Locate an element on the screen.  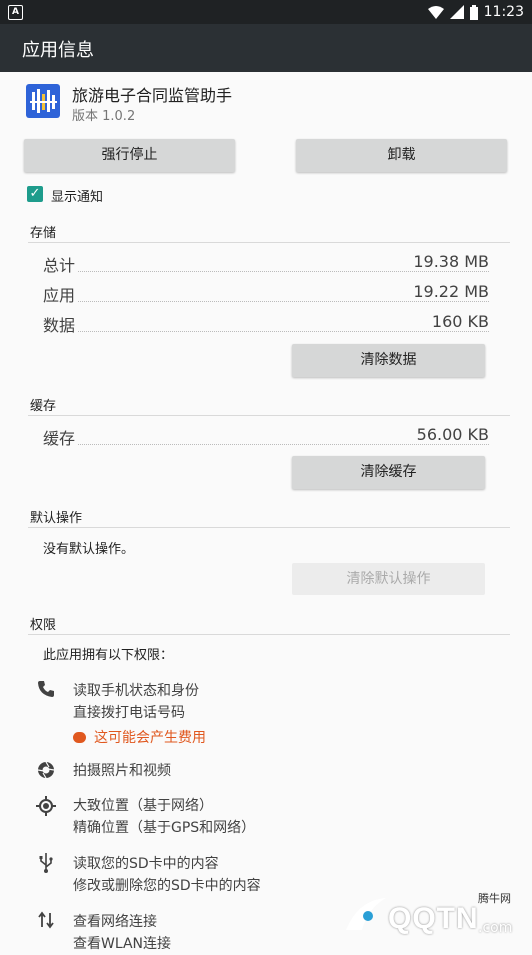
defaults-divider is located at coordinates (269, 527).